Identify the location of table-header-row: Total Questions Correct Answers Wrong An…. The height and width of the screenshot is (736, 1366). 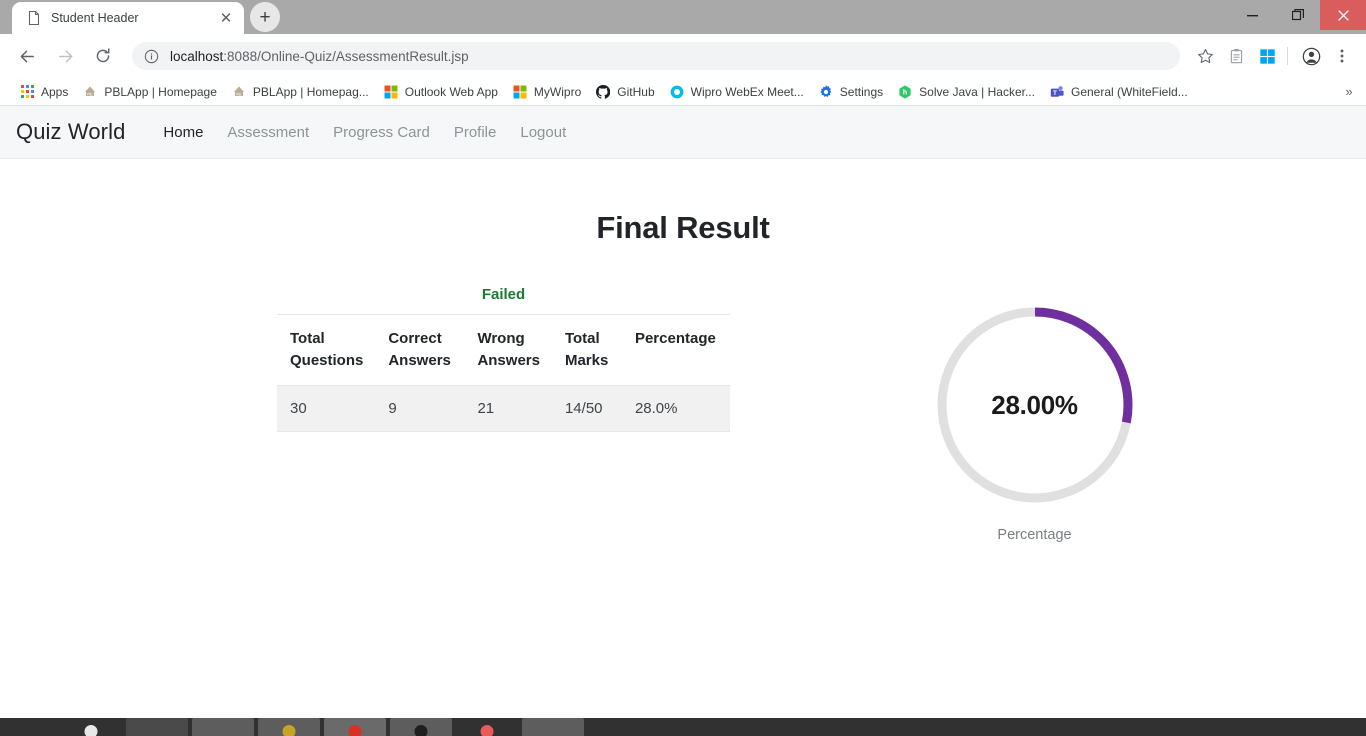
(503, 350).